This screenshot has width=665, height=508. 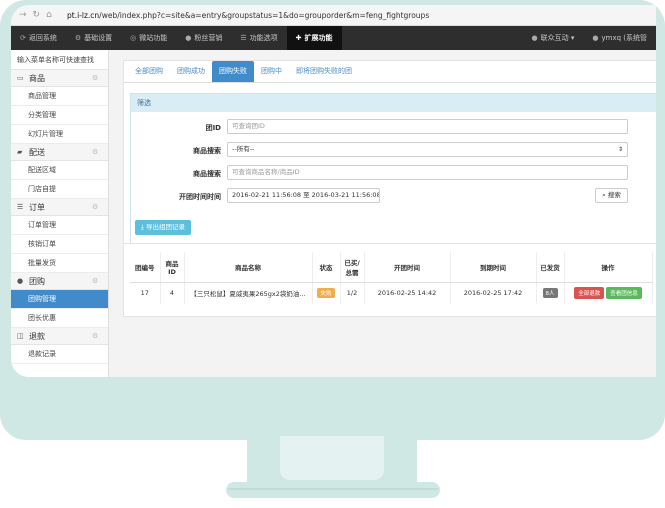 What do you see at coordinates (407, 293) in the screenshot?
I see `cell-open-time: 2016-02-25 14:42` at bounding box center [407, 293].